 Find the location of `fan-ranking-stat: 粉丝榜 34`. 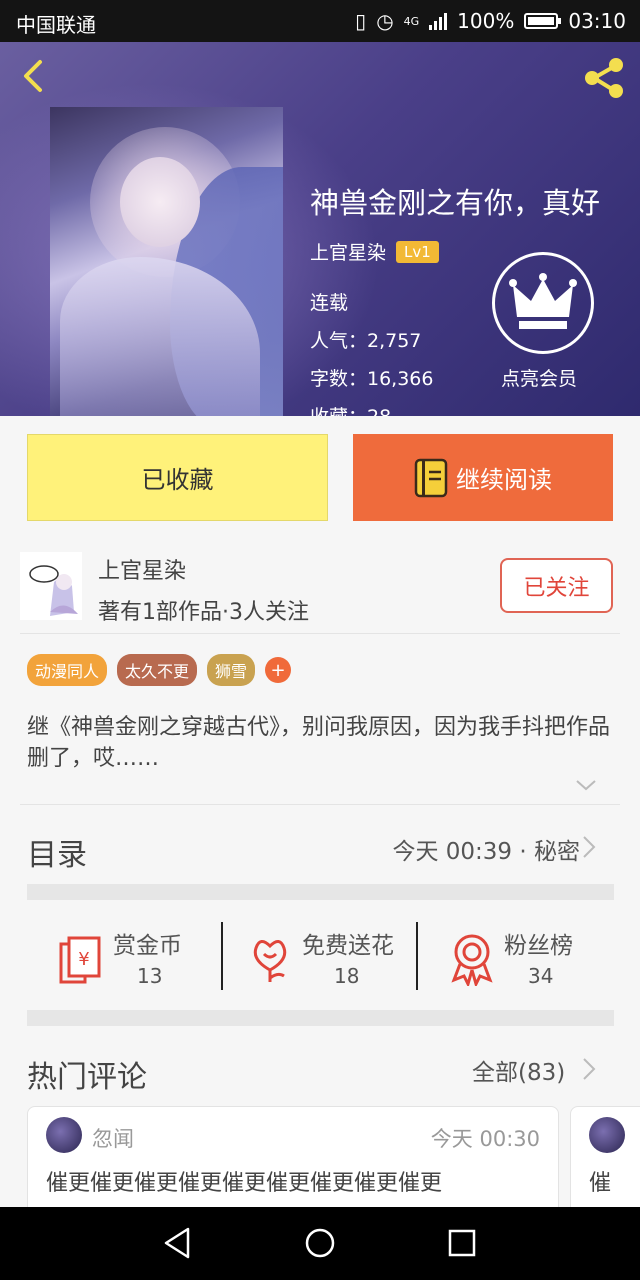

fan-ranking-stat: 粉丝榜 34 is located at coordinates (526, 960).